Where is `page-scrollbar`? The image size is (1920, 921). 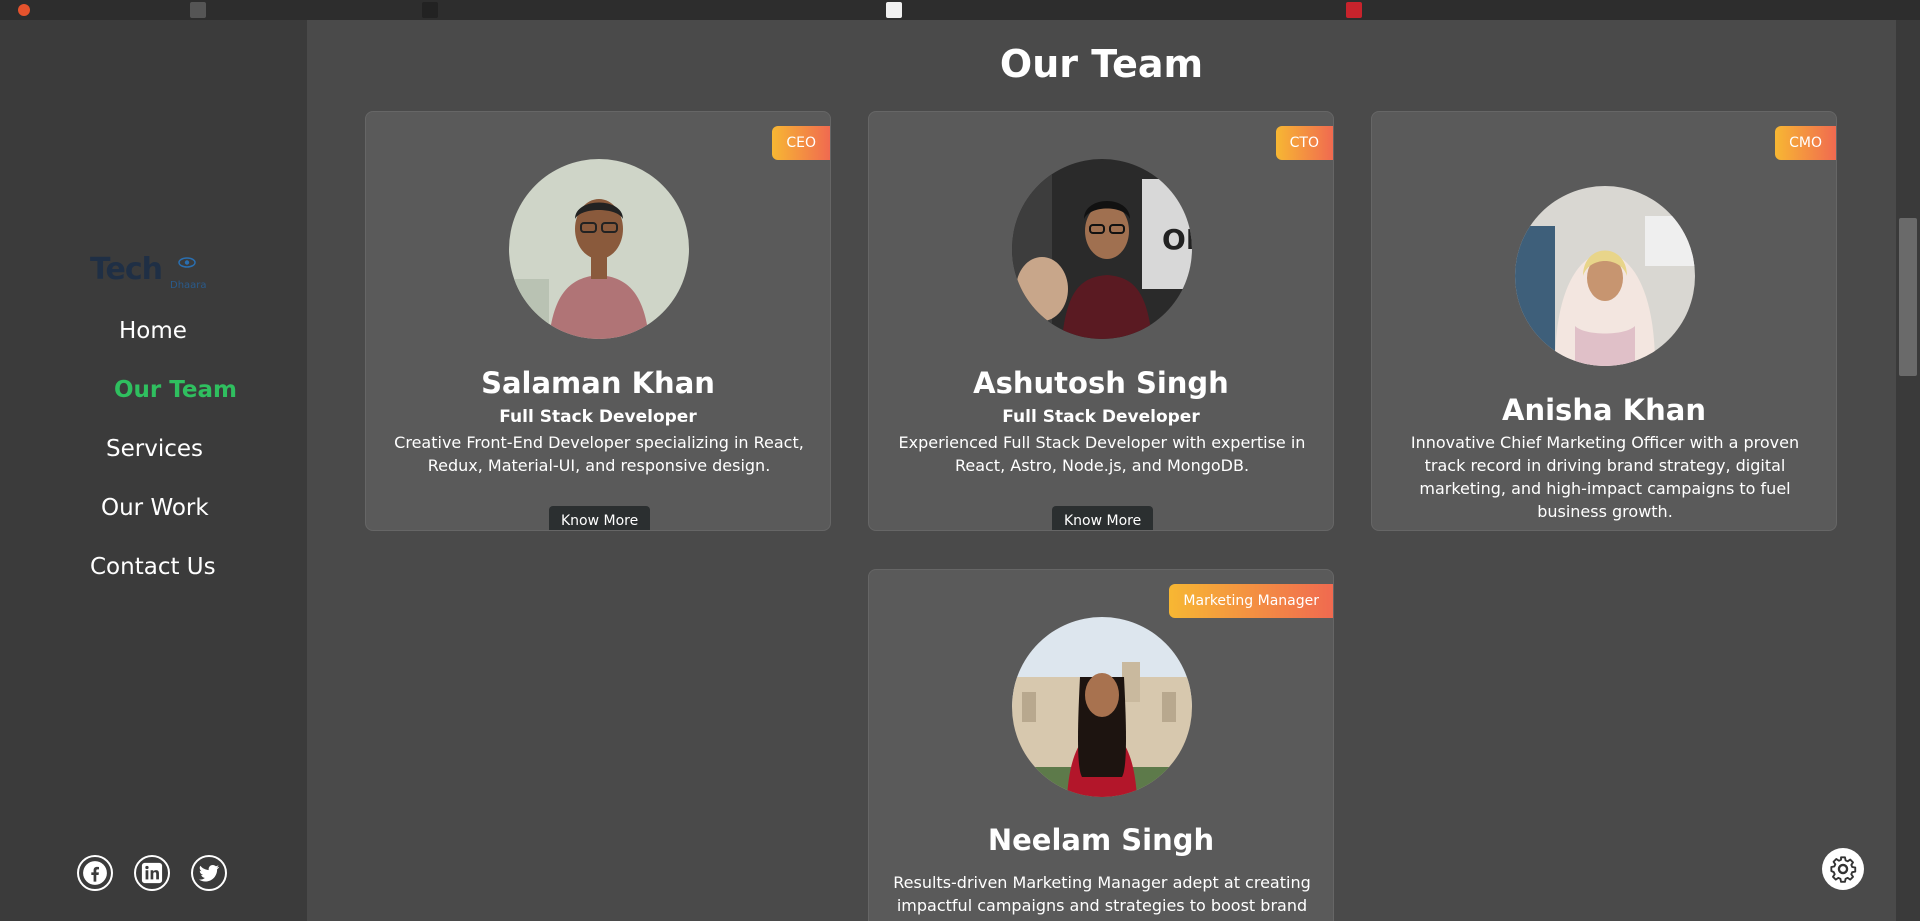
page-scrollbar is located at coordinates (1908, 470).